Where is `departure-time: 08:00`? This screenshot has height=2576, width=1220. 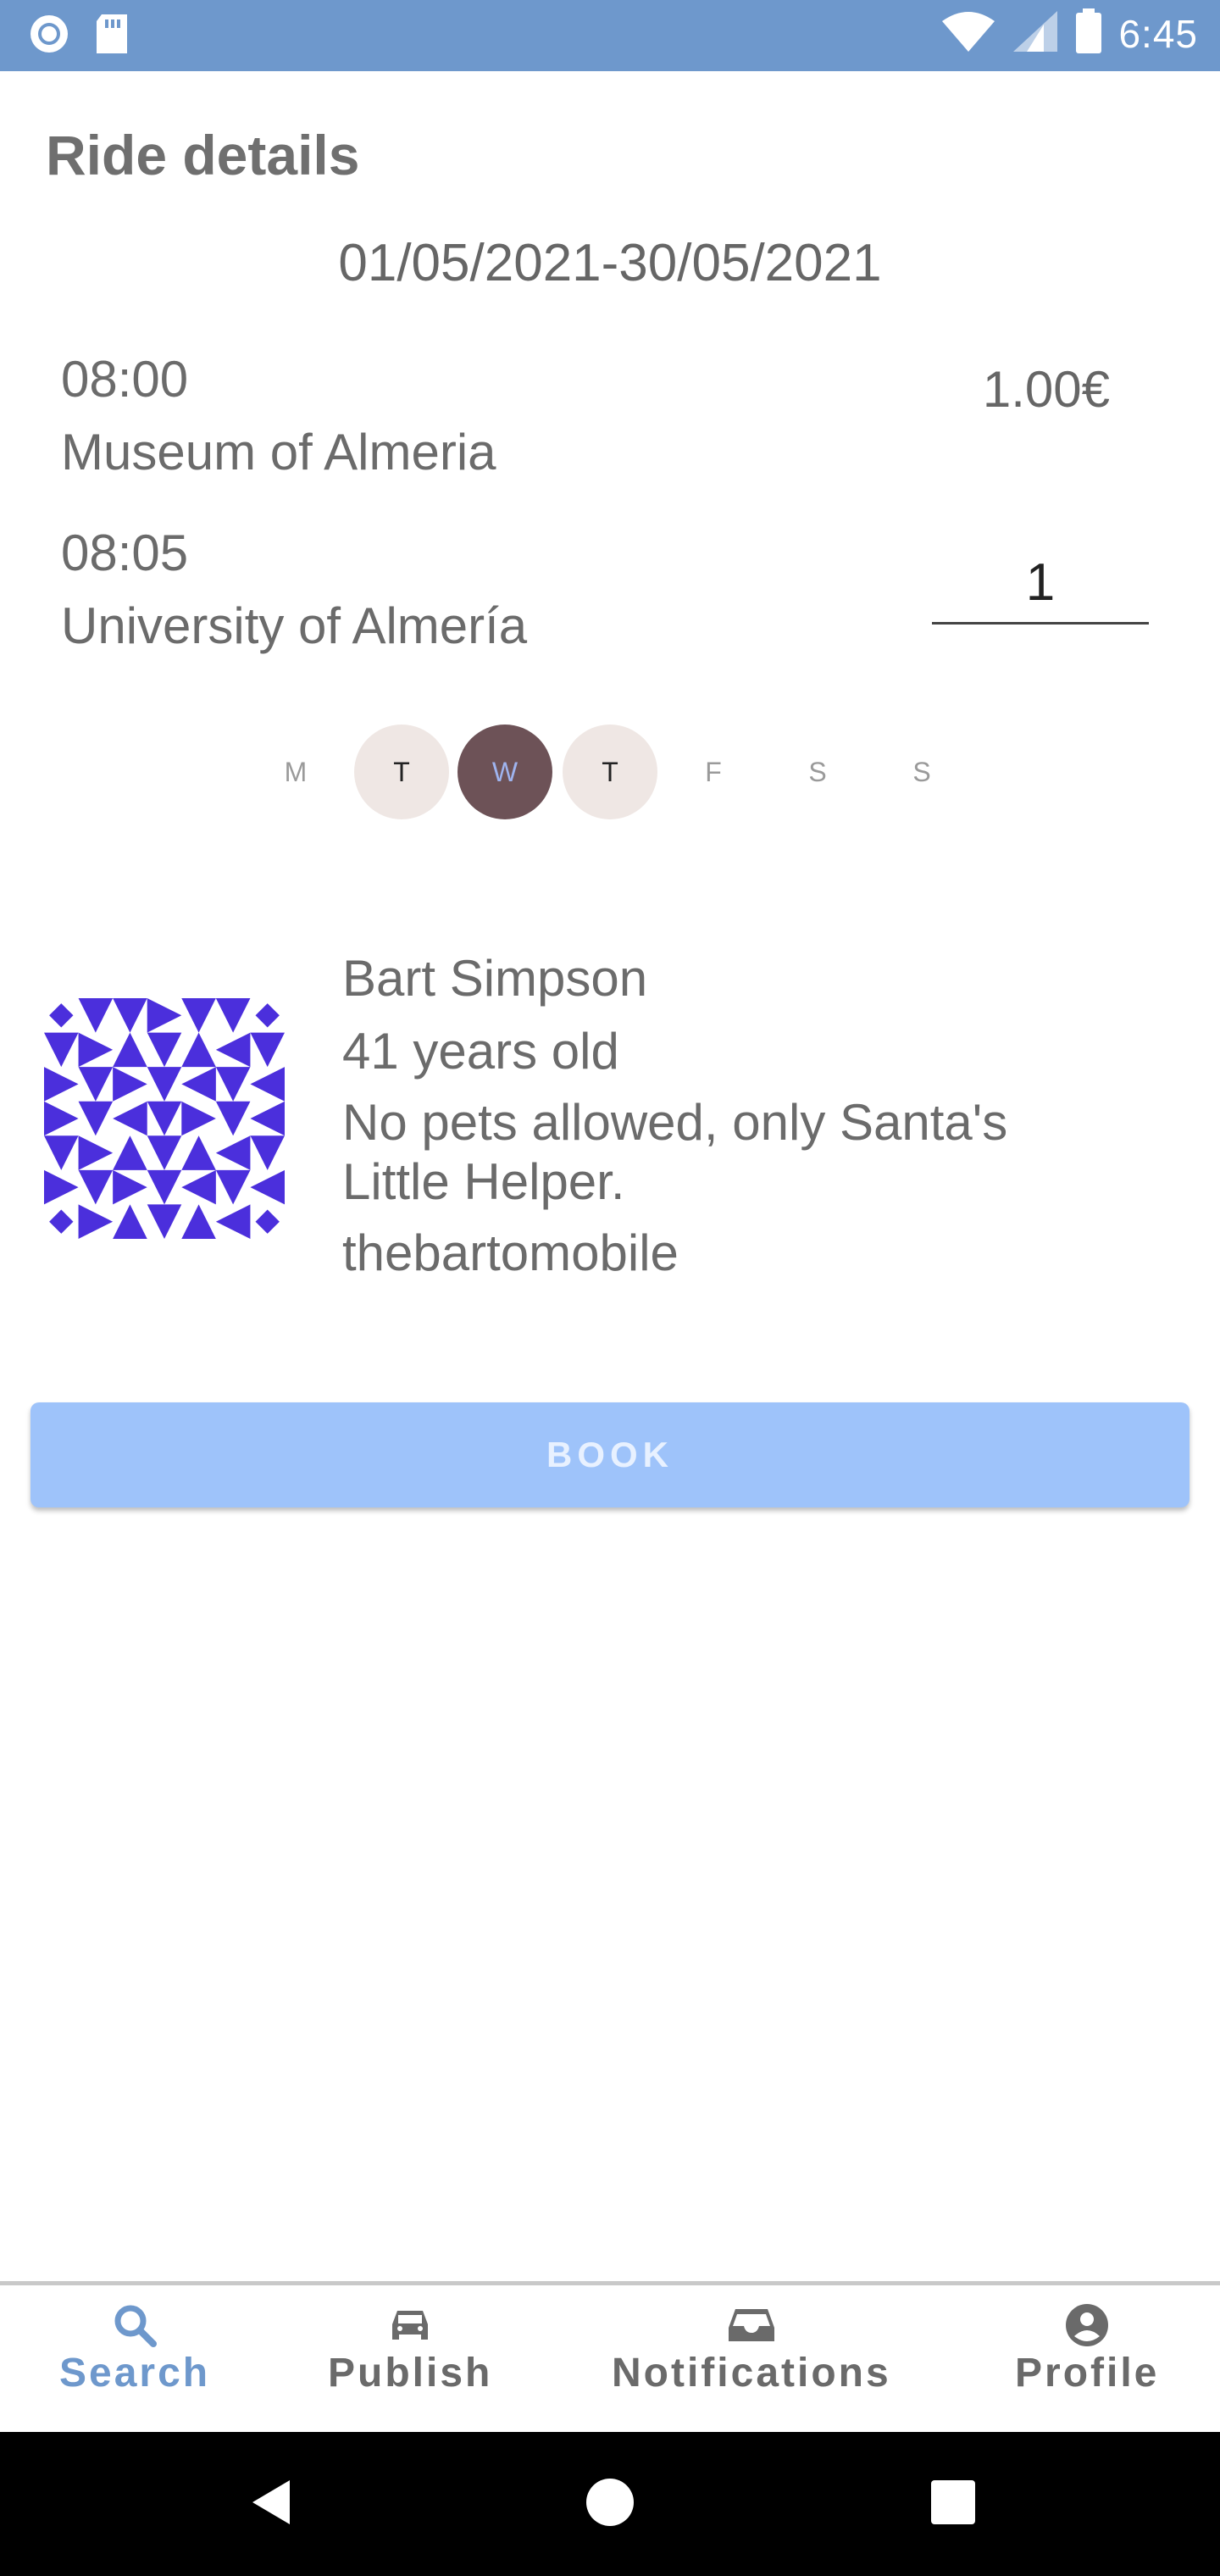 departure-time: 08:00 is located at coordinates (125, 379).